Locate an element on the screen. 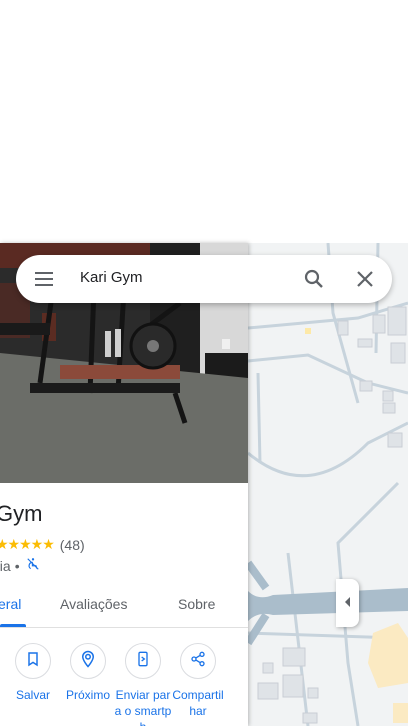 This screenshot has height=726, width=408. nearby-icon is located at coordinates (88, 661).